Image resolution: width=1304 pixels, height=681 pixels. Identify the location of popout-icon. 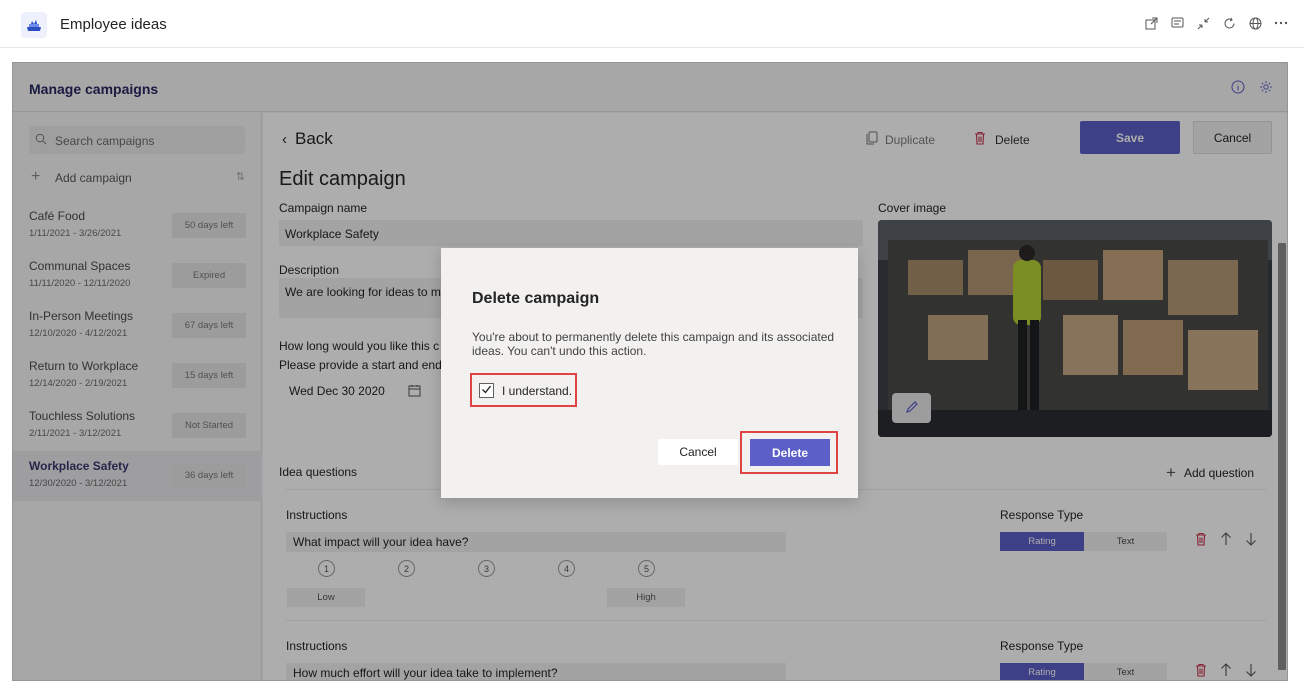
(1151, 23).